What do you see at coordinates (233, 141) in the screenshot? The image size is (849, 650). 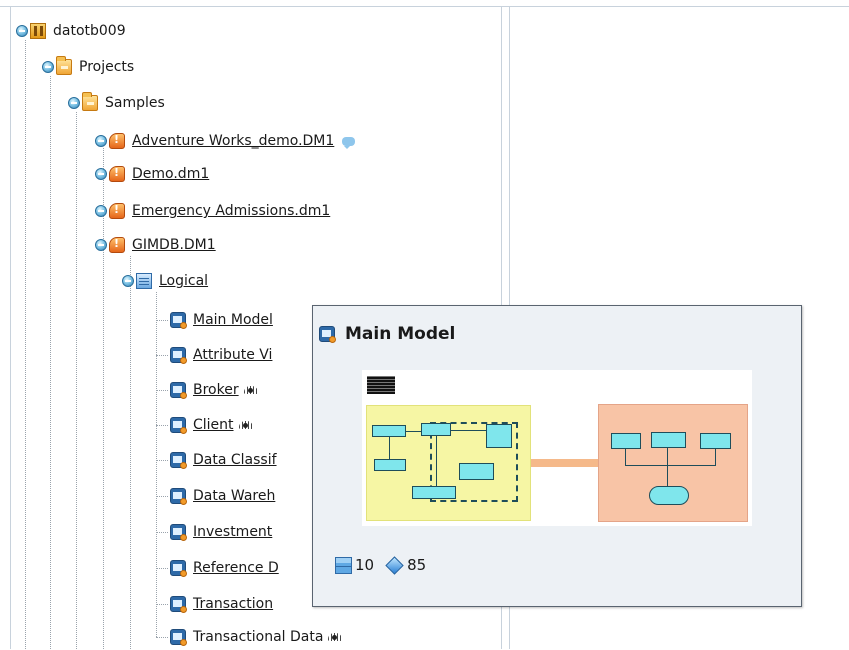 I see `tree-node-label: Adventure Works_demo.DM1` at bounding box center [233, 141].